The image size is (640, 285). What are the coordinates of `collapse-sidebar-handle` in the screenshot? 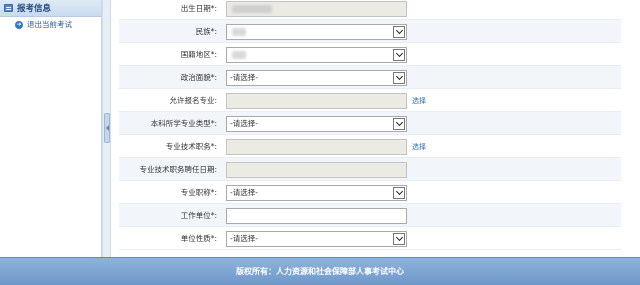 It's located at (107, 128).